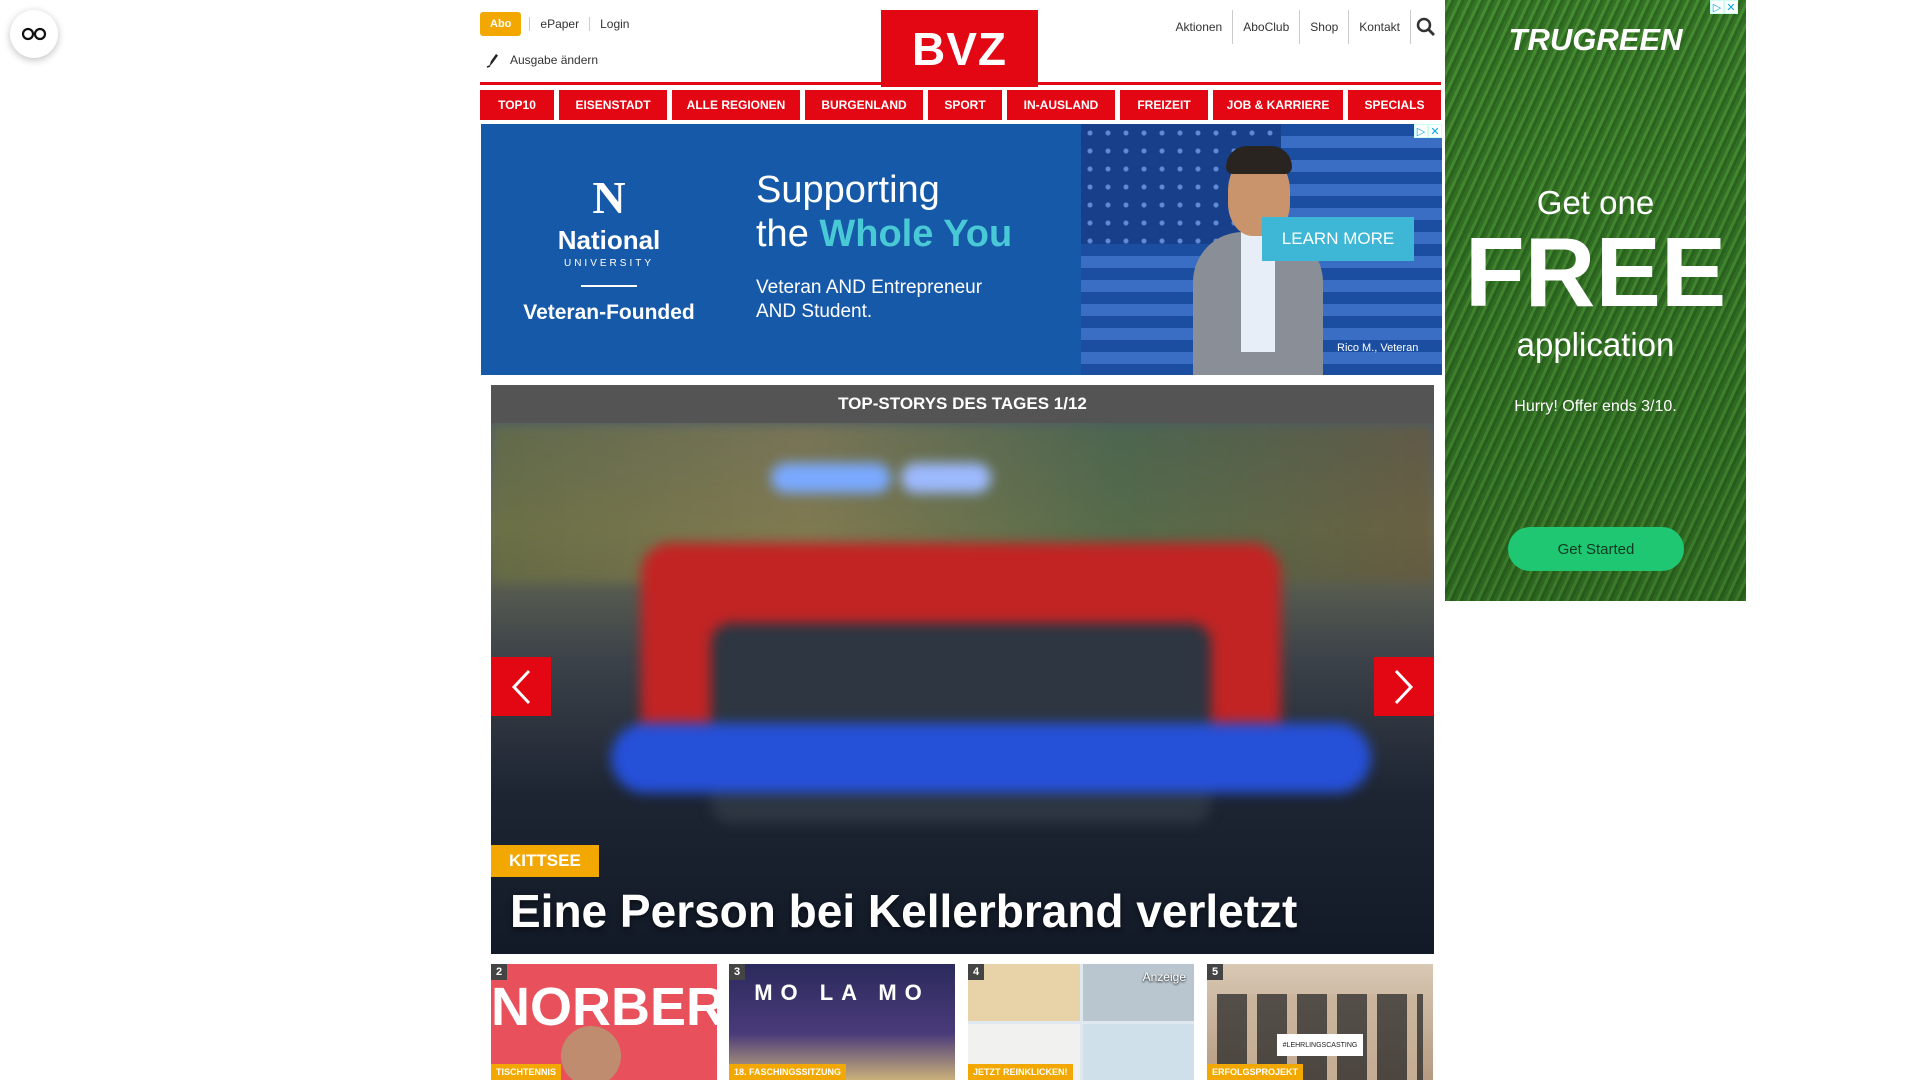  Describe the element at coordinates (1081, 1022) in the screenshot. I see `story-thumb-4: Anzeige 4 JETZT REINKLICKEN!` at that location.